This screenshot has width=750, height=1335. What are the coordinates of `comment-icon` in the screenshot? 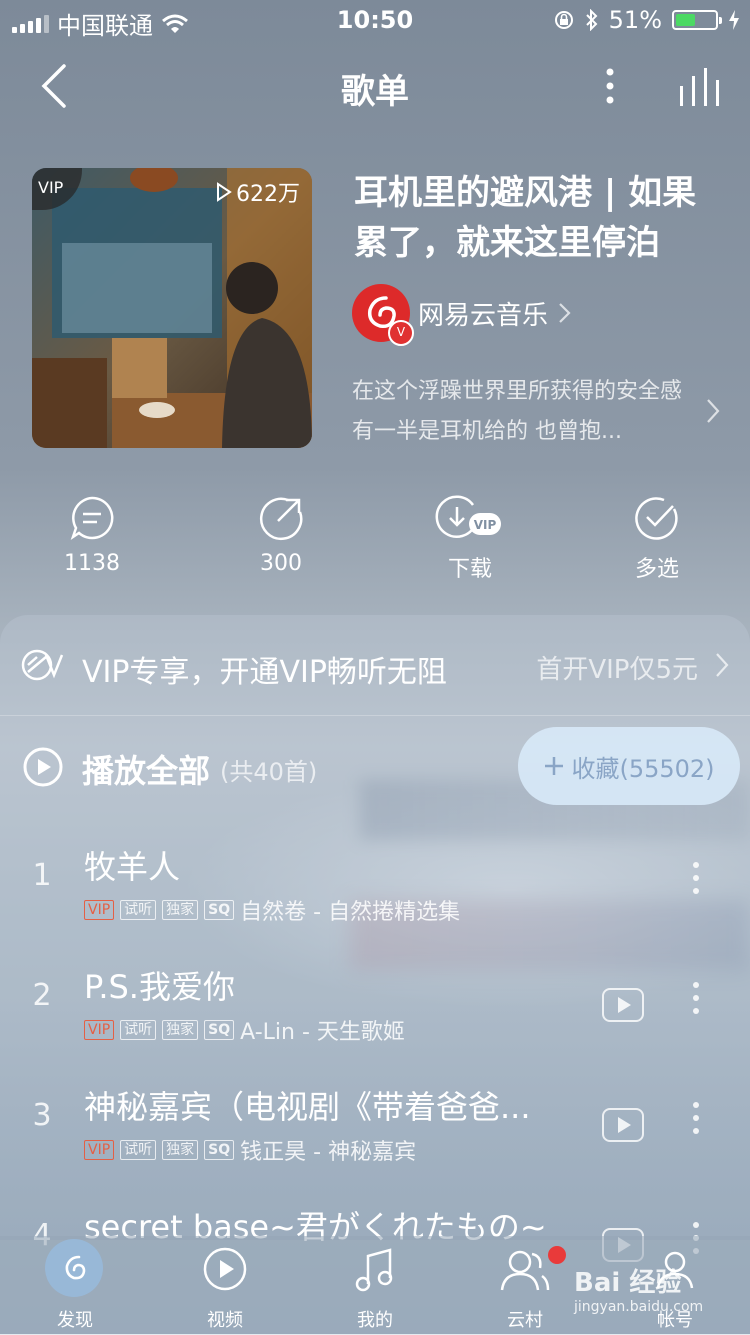 It's located at (92, 518).